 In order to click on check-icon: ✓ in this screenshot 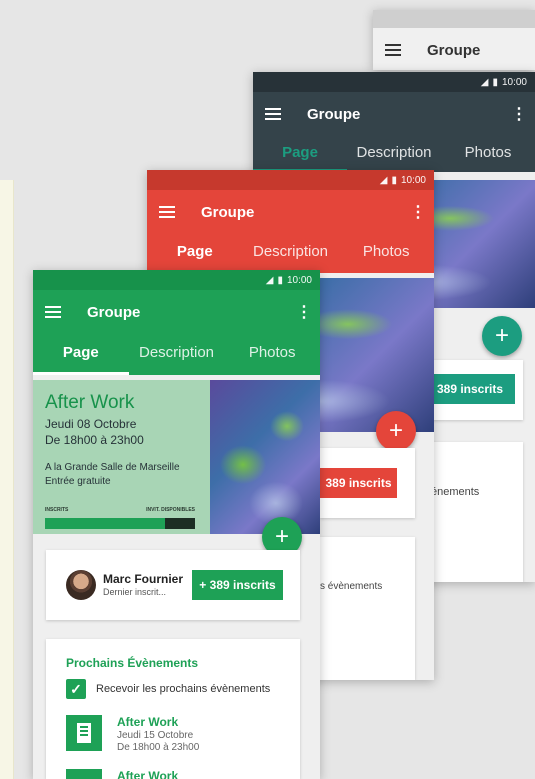, I will do `click(76, 689)`.